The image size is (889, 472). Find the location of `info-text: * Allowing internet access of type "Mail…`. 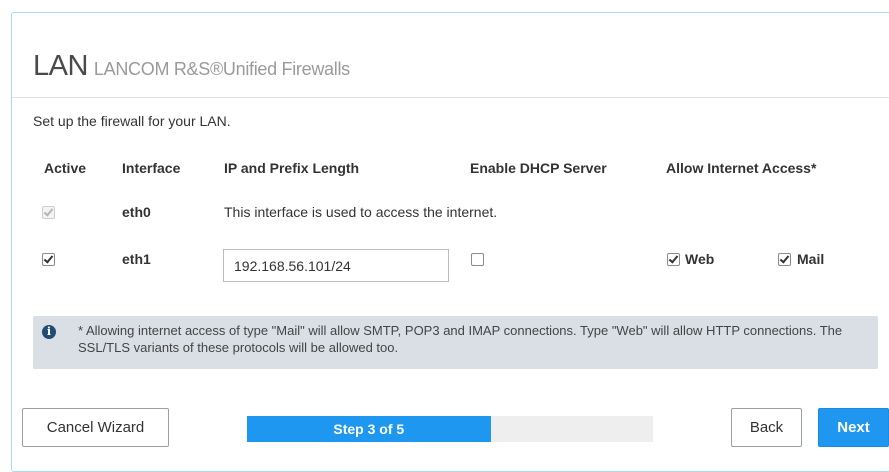

info-text: * Allowing internet access of type "Mail… is located at coordinates (460, 339).